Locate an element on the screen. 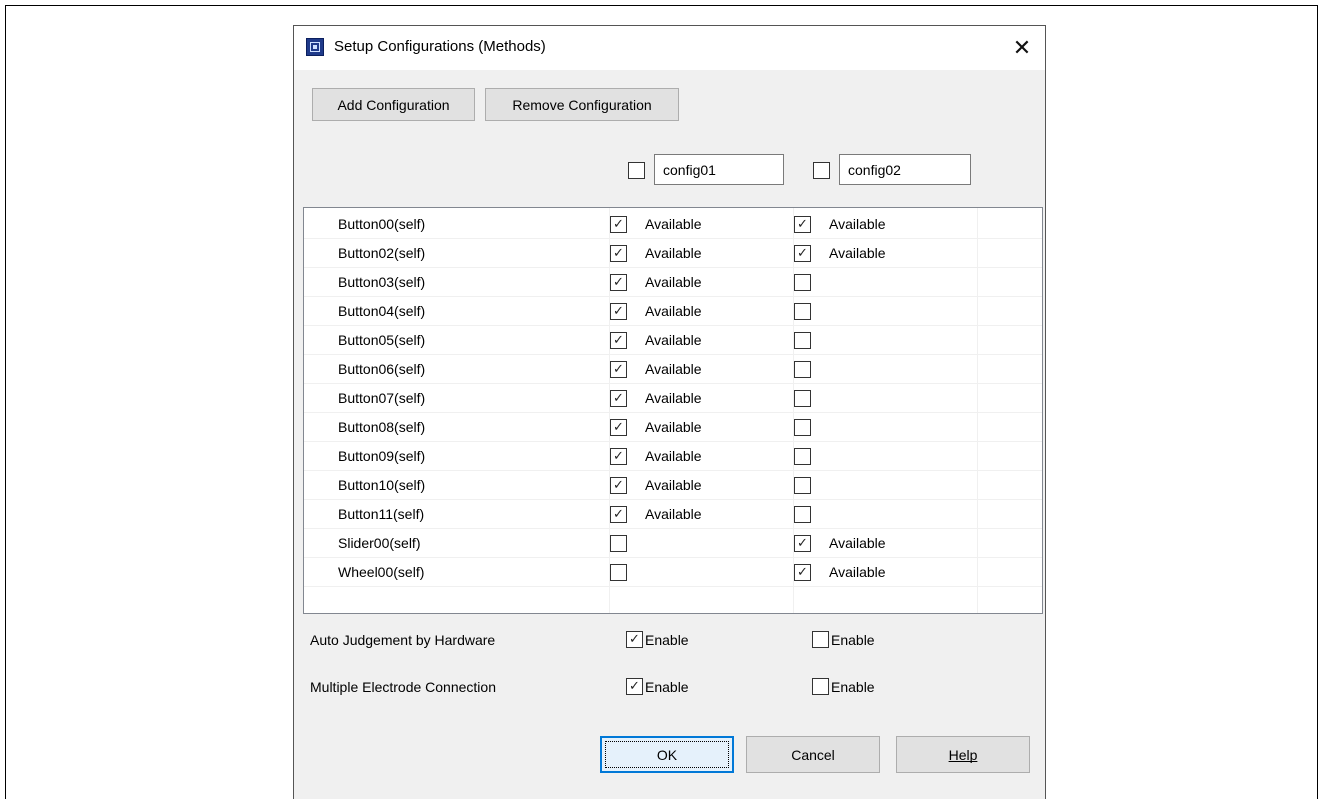  table-row: Button06(self) ✓ Available is located at coordinates (673, 369).